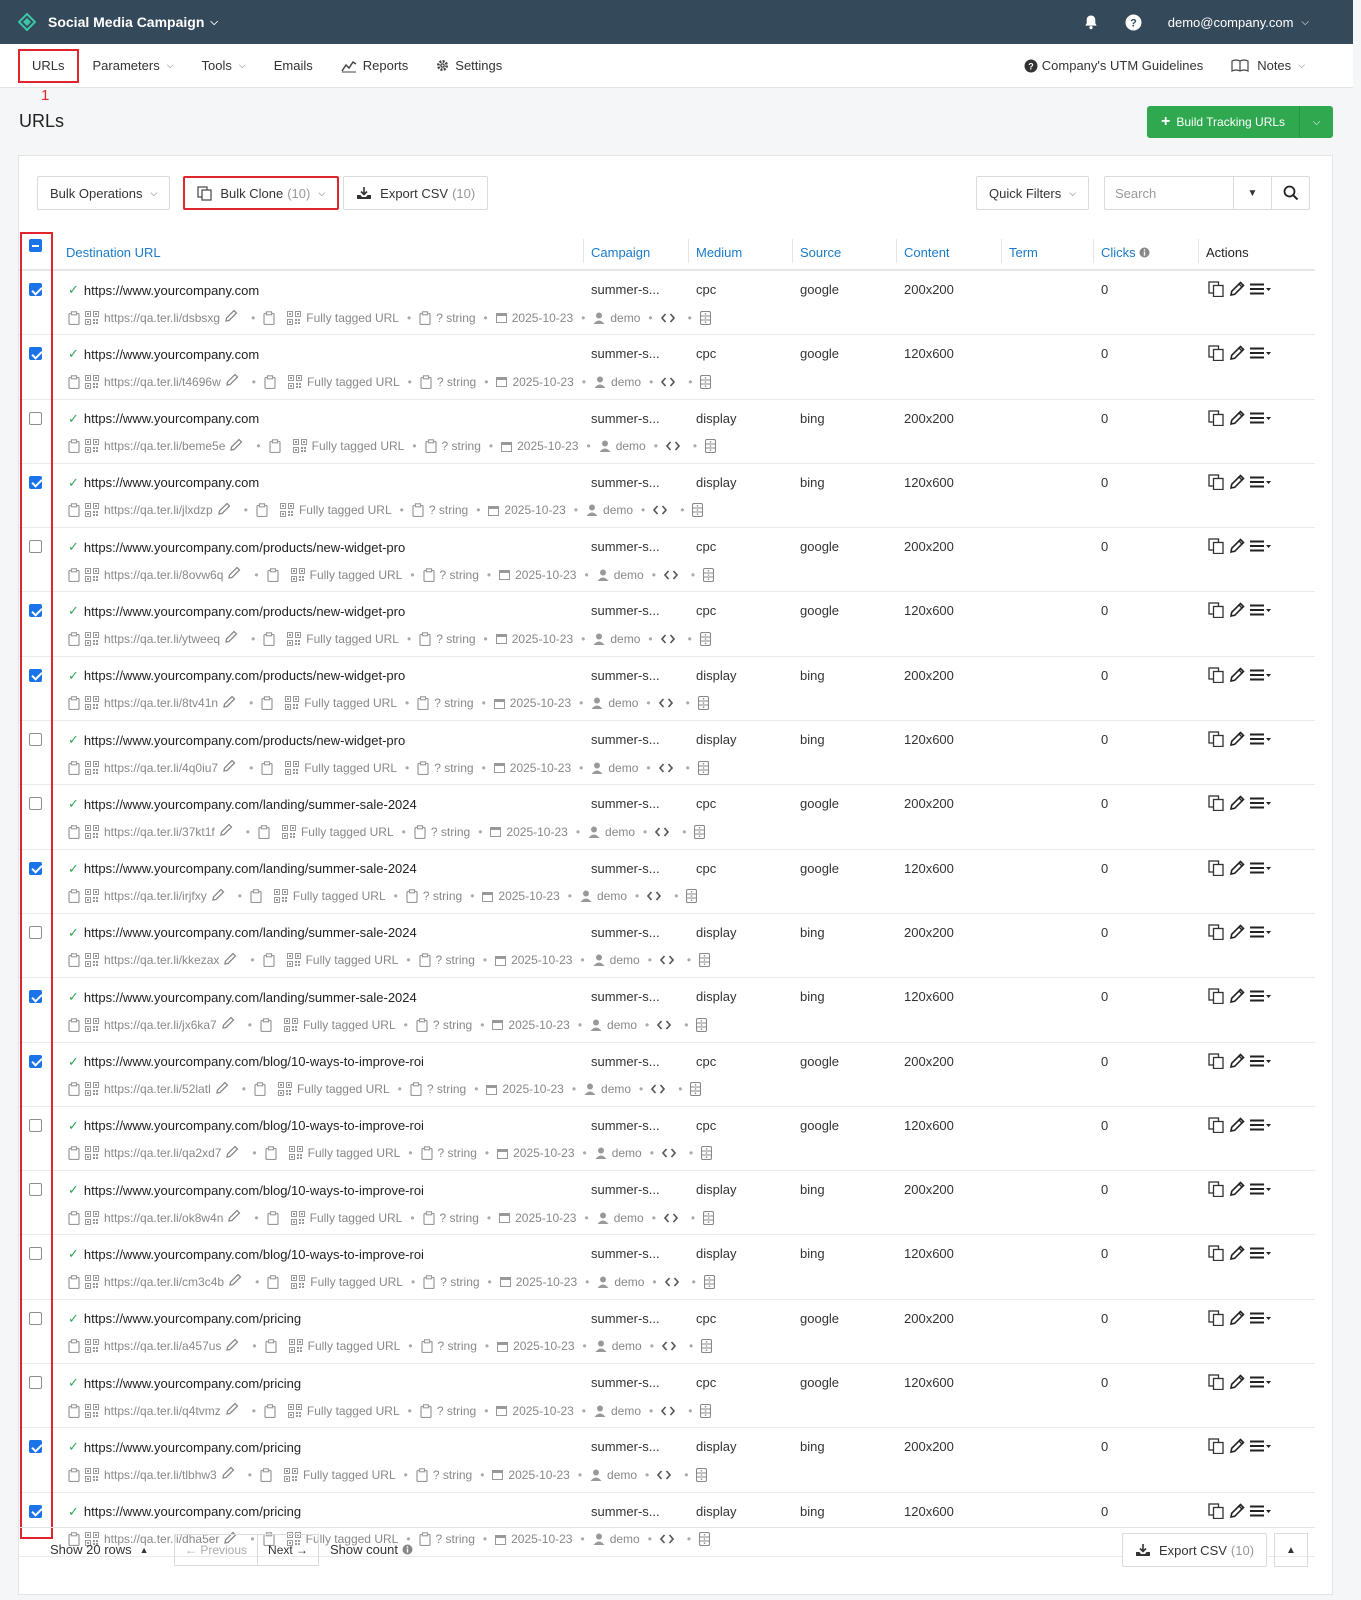  Describe the element at coordinates (99, 1549) in the screenshot. I see `rows-per-page-selector: Show 20 rows ▲` at that location.